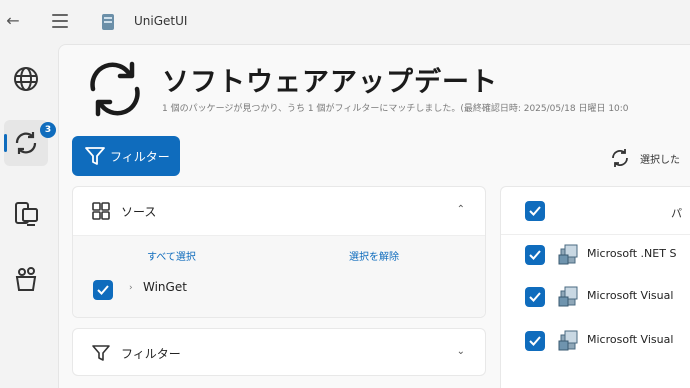 This screenshot has height=388, width=690. What do you see at coordinates (676, 213) in the screenshot?
I see `package-column-header: パ` at bounding box center [676, 213].